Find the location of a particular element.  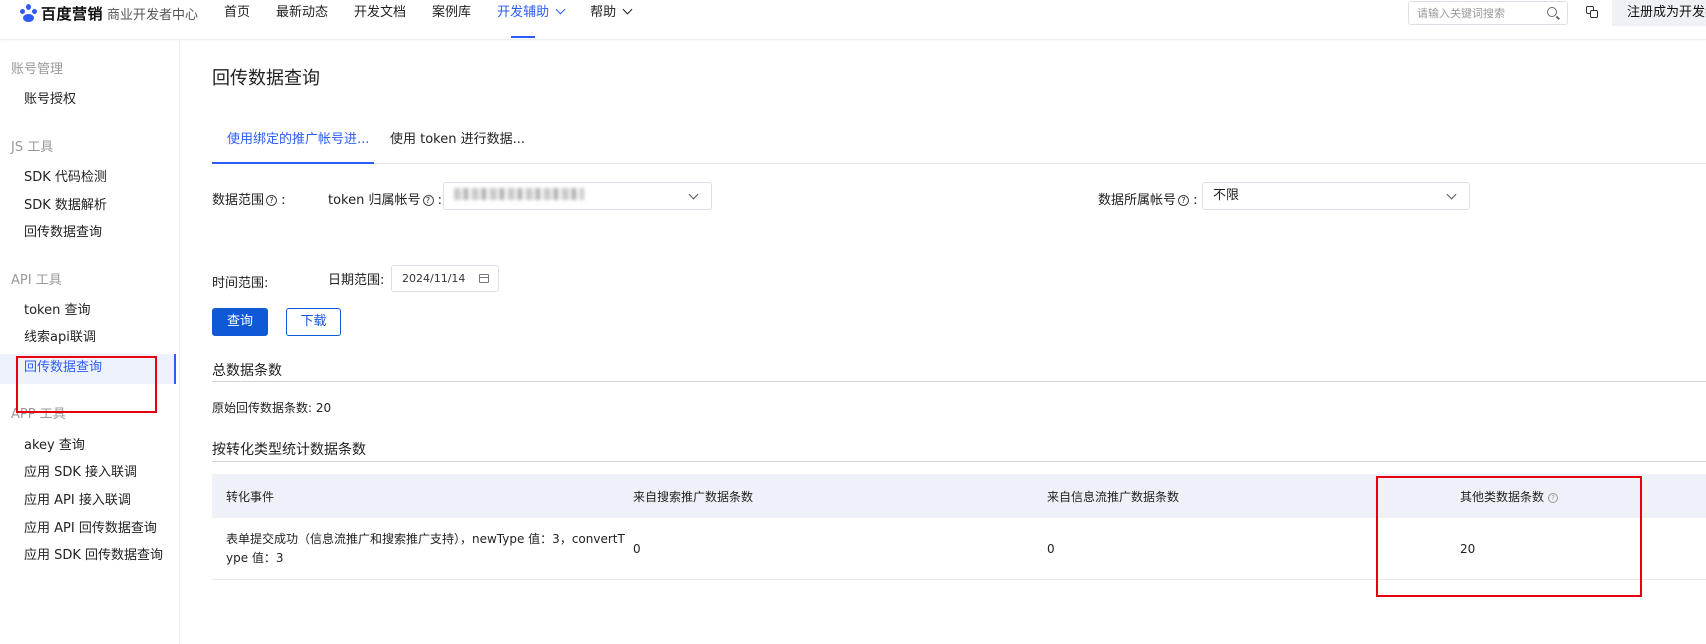

sidebar-item-token-query: token 查询 is located at coordinates (57, 308).